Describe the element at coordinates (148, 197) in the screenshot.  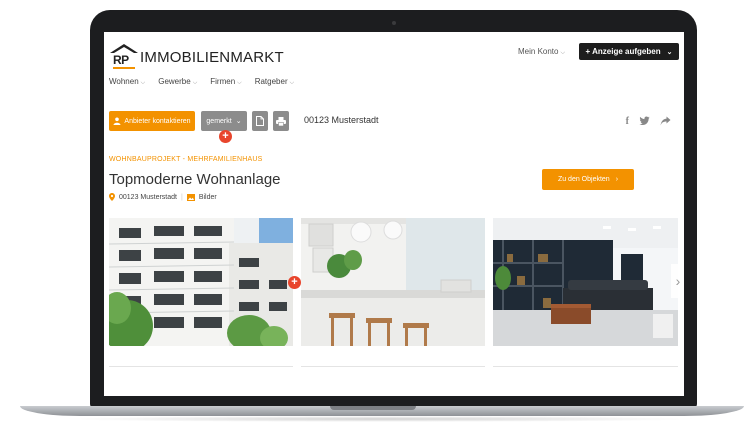
I see `listing-location: 00123 Musterstadt` at that location.